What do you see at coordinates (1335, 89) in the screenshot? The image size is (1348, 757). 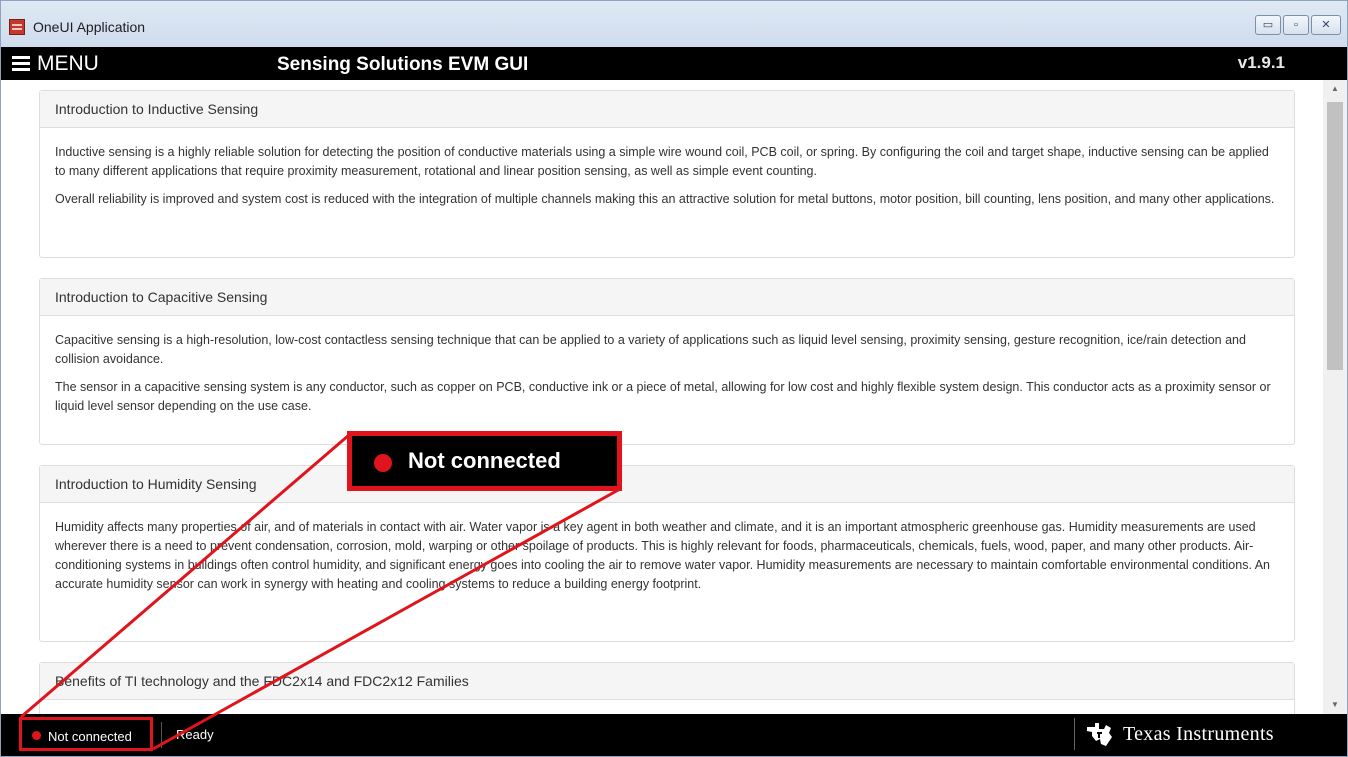 I see `scroll-up-arrow-icon: ▲` at bounding box center [1335, 89].